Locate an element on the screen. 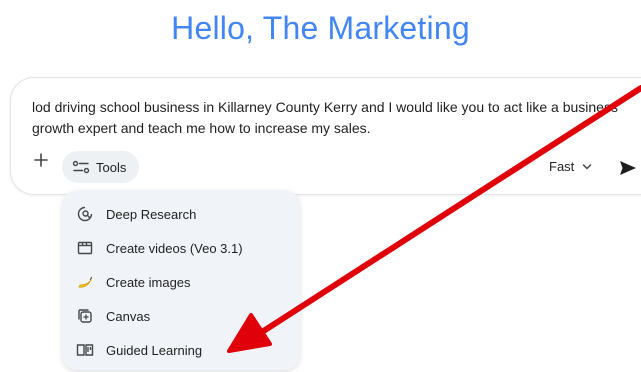 Image resolution: width=641 pixels, height=372 pixels. deep-research-icon is located at coordinates (85, 214).